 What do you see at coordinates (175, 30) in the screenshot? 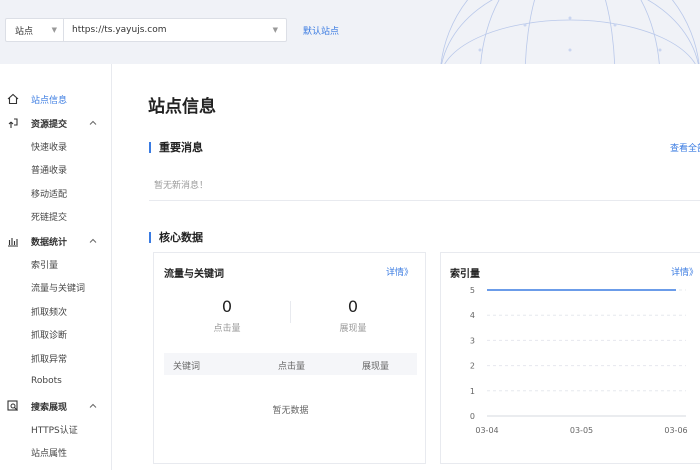
I see `site-url-dropdown: https://ts.yayujs.com ▼` at bounding box center [175, 30].